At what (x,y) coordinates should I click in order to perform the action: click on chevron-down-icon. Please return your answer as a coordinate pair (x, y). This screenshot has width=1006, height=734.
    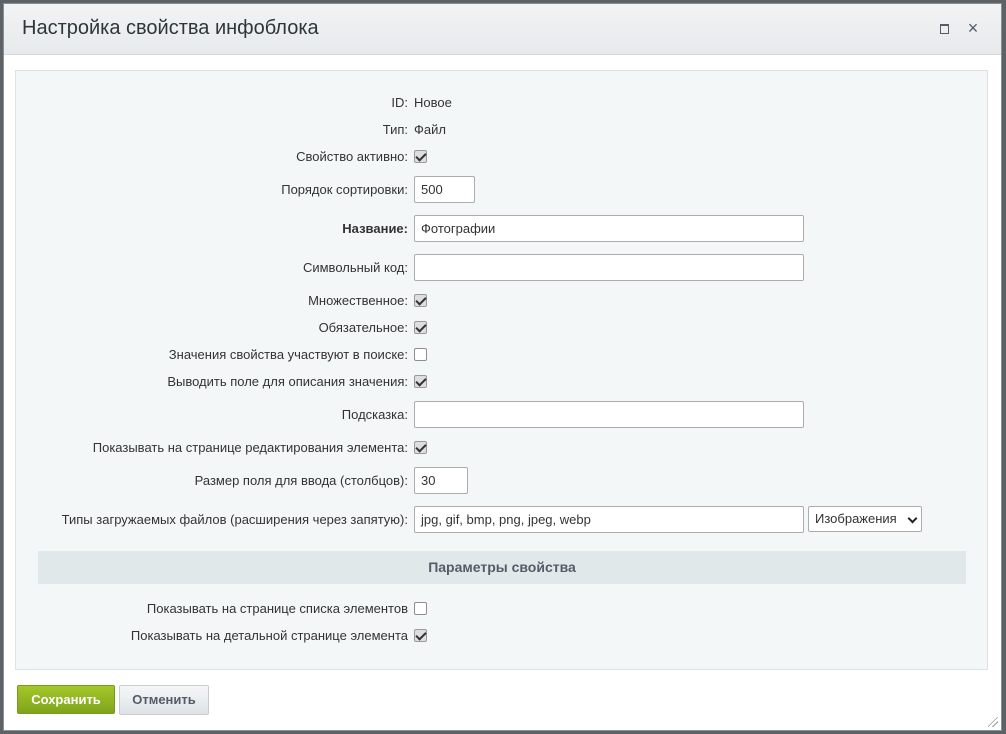
    Looking at the image, I should click on (912, 518).